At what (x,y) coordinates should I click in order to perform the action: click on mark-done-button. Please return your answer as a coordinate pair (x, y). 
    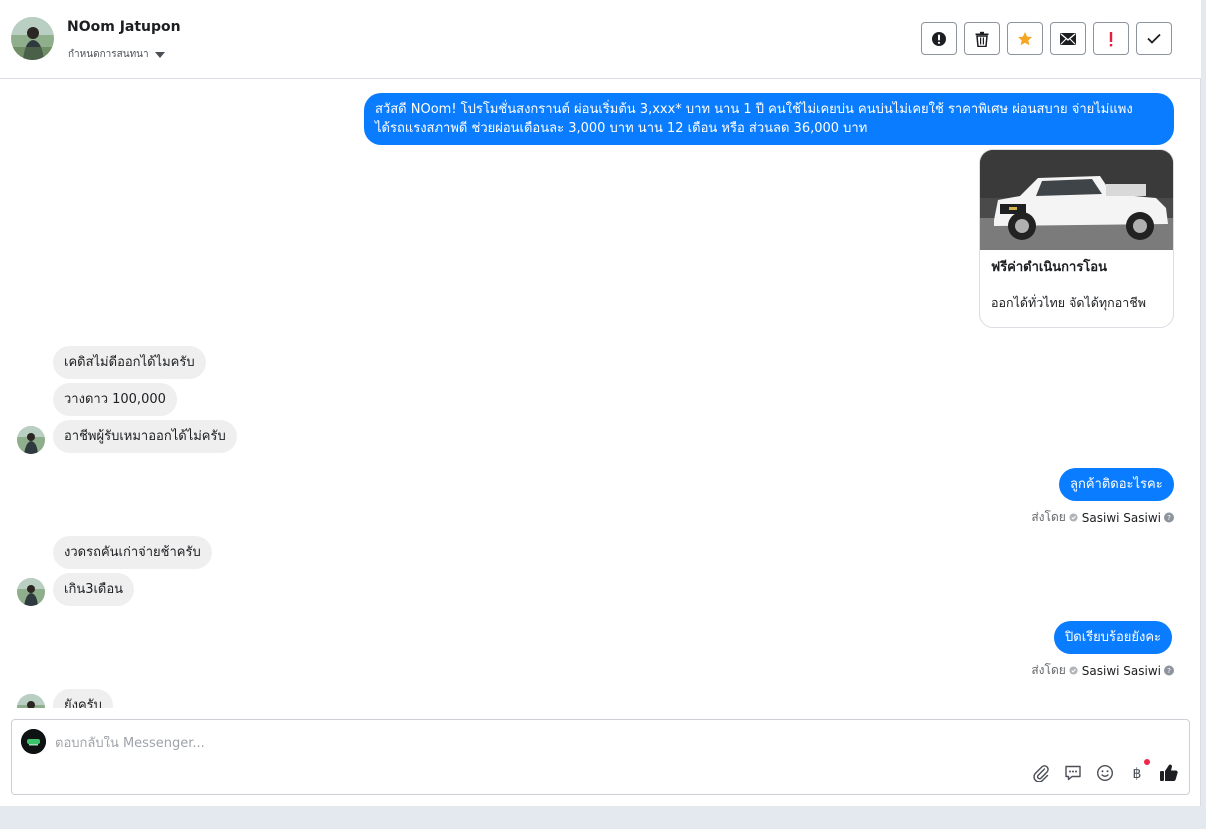
    Looking at the image, I should click on (1154, 38).